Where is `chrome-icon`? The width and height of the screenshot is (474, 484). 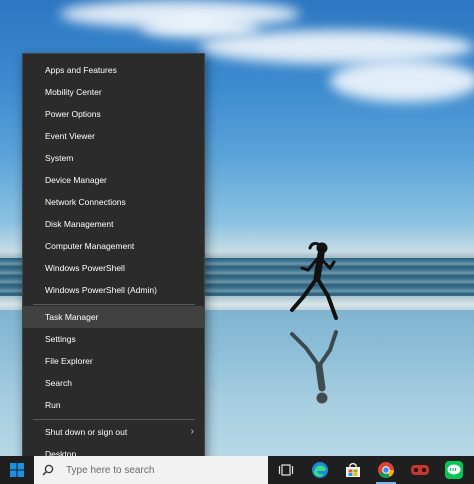 chrome-icon is located at coordinates (386, 470).